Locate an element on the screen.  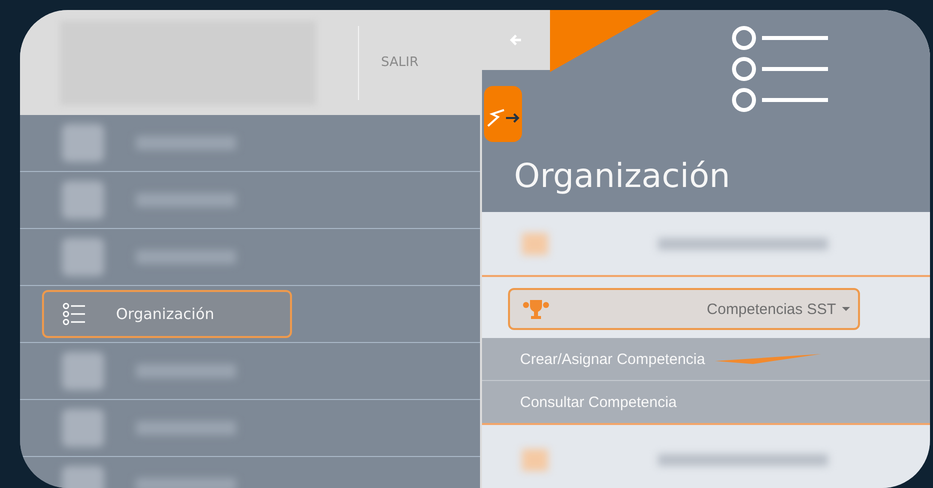
trophy-icon is located at coordinates (536, 309).